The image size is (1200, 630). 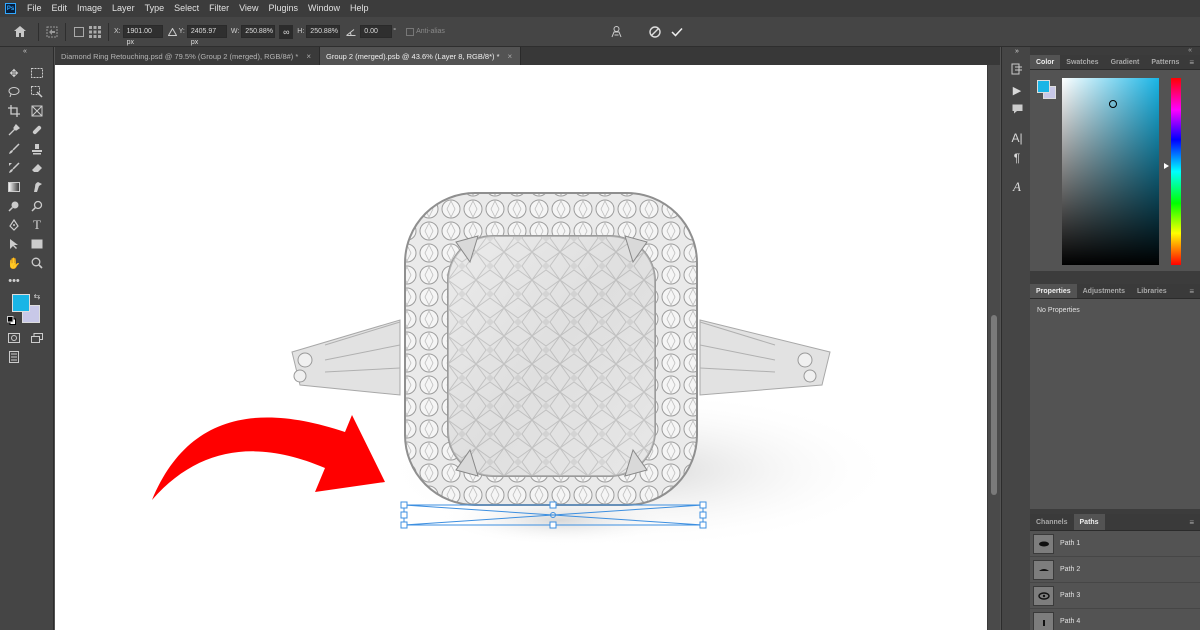 What do you see at coordinates (155, 8) in the screenshot?
I see `menu-type: Type` at bounding box center [155, 8].